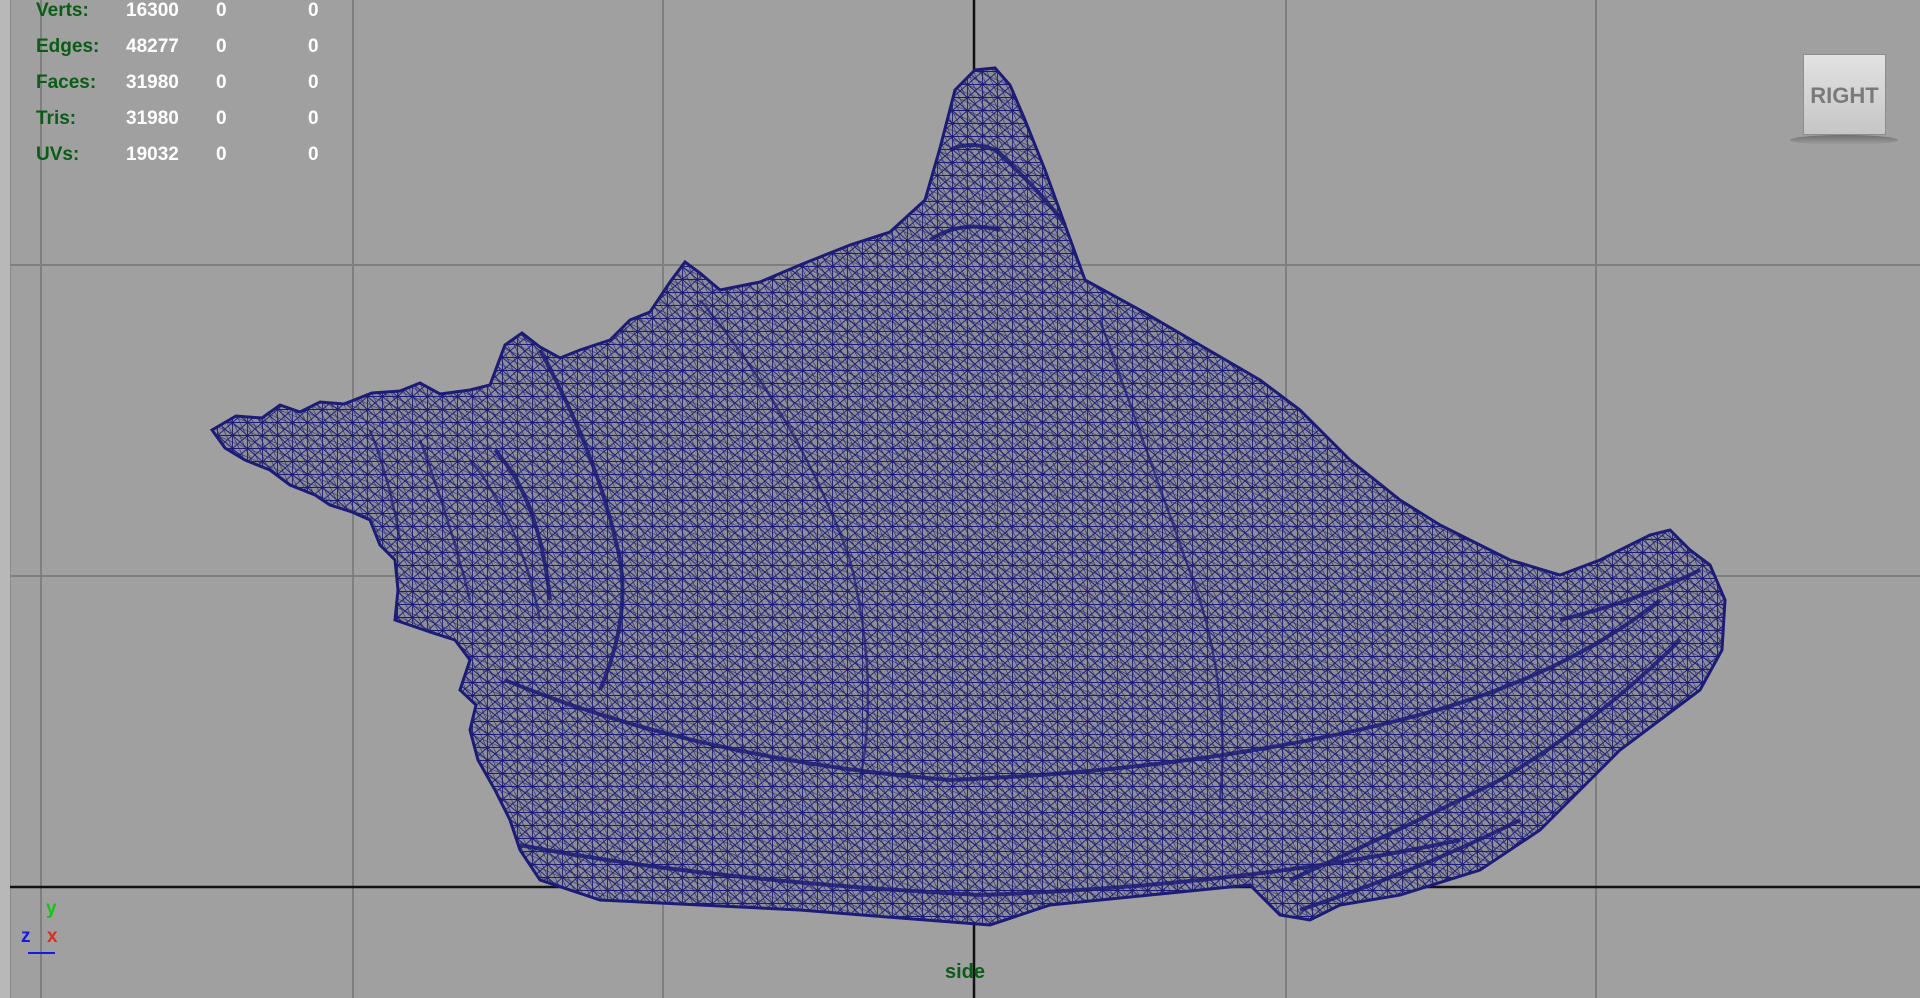 The height and width of the screenshot is (998, 1920). I want to click on hud-label: Verts:, so click(62, 10).